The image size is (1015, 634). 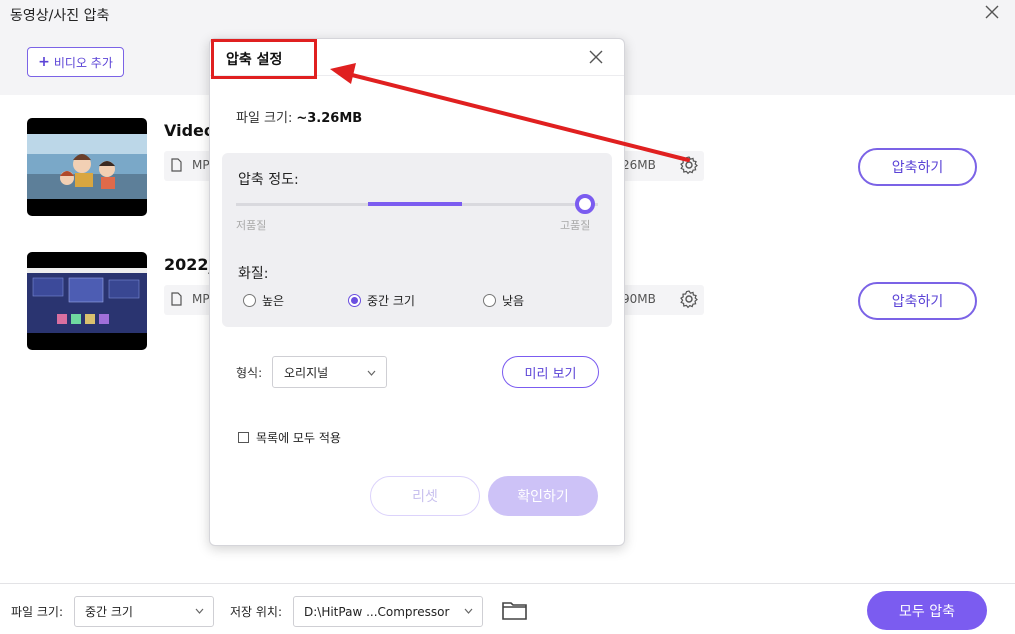 What do you see at coordinates (37, 612) in the screenshot?
I see `file-size-label: 파일 크기:` at bounding box center [37, 612].